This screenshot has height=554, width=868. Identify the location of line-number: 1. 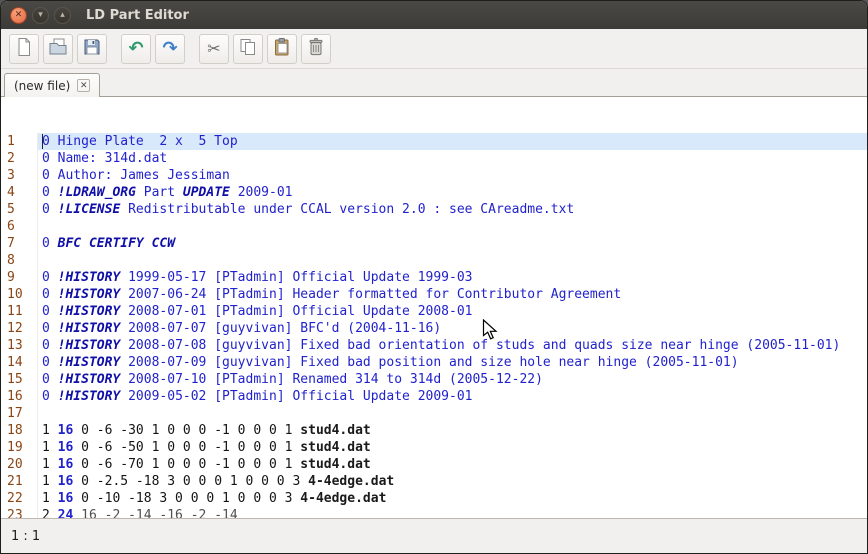
(19, 141).